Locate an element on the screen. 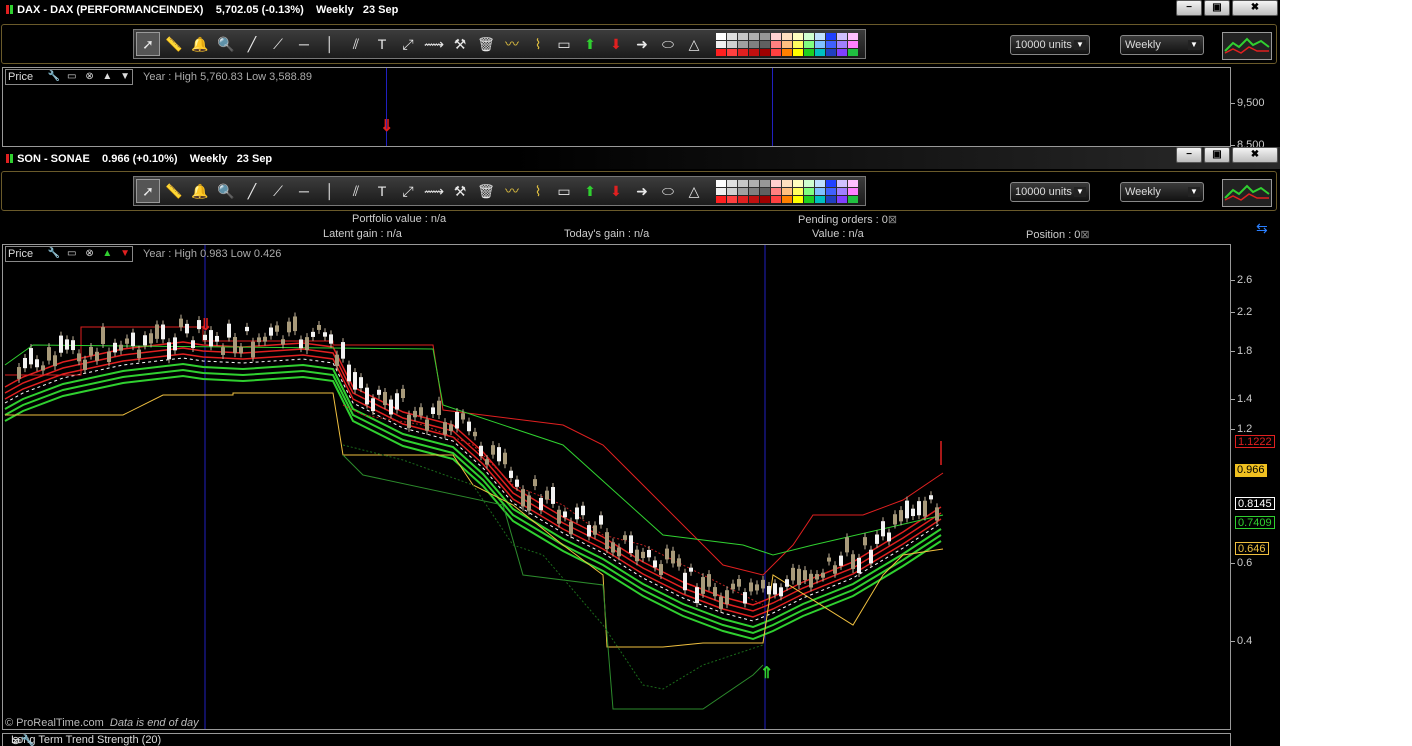 This screenshot has width=1412, height=746. zoom-tool: 🔍 is located at coordinates (226, 191).